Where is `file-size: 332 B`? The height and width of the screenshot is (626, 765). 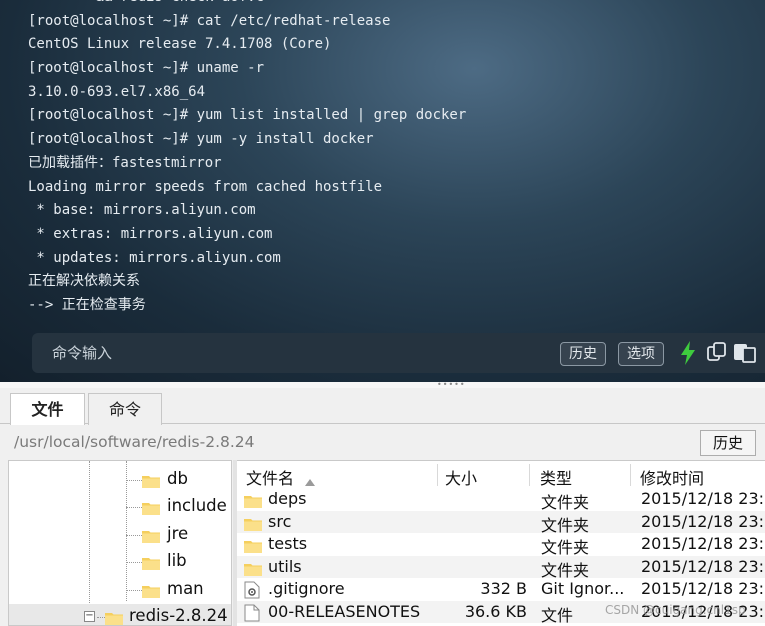
file-size: 332 B is located at coordinates (503, 588).